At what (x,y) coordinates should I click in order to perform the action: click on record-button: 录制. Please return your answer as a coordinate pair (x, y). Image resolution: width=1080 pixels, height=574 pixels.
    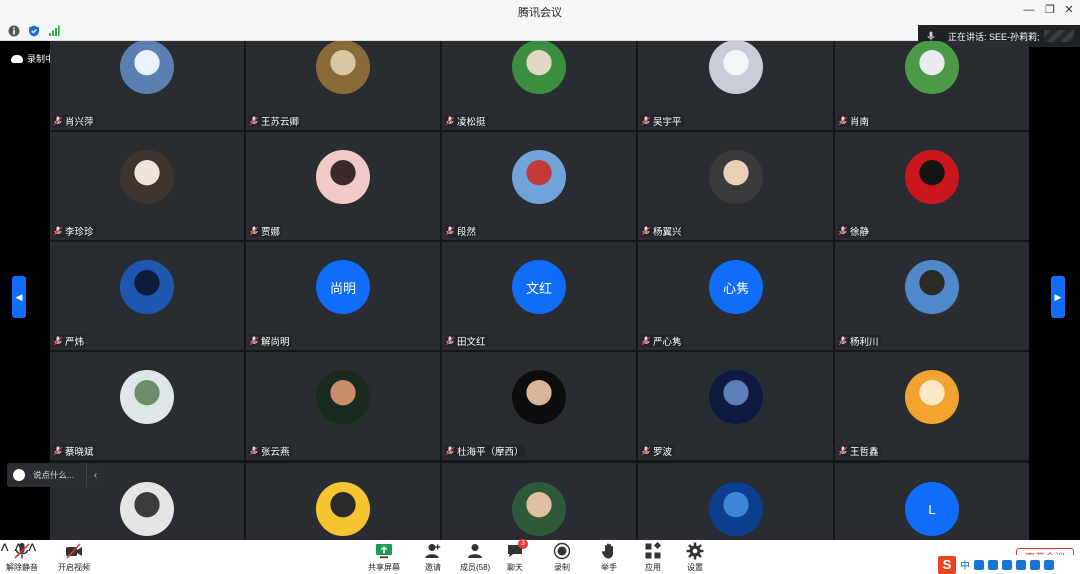
    Looking at the image, I should click on (562, 557).